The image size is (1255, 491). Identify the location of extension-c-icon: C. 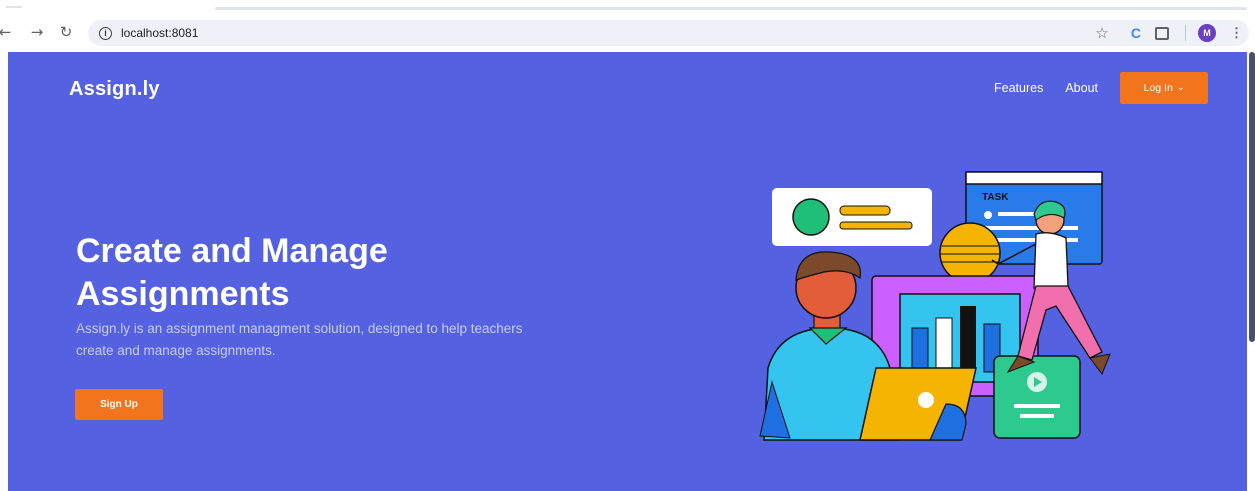
(1136, 33).